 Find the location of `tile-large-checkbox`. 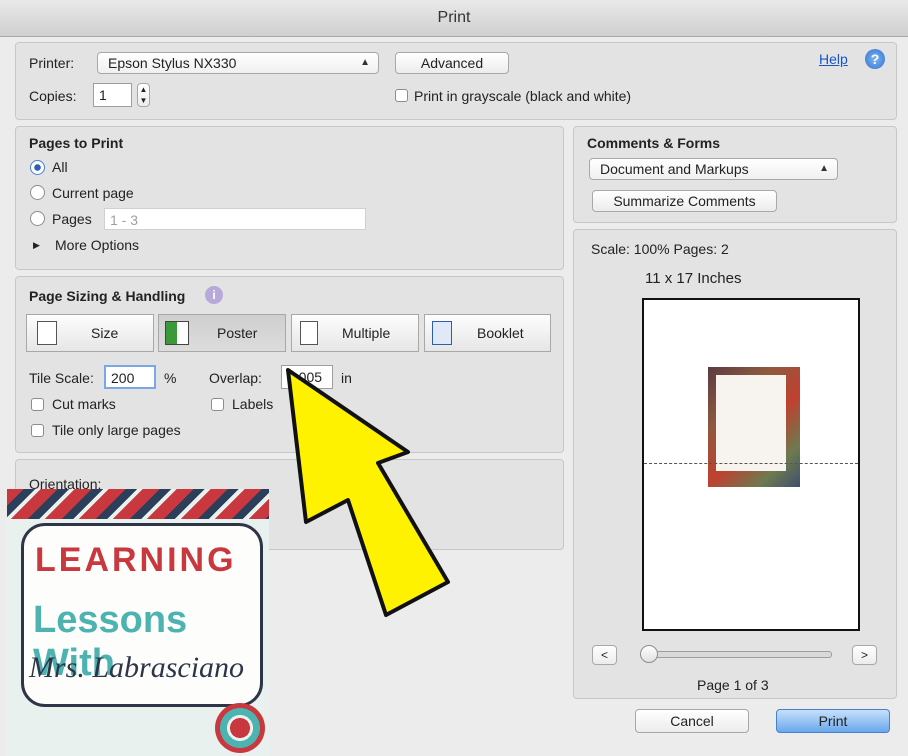

tile-large-checkbox is located at coordinates (37, 430).